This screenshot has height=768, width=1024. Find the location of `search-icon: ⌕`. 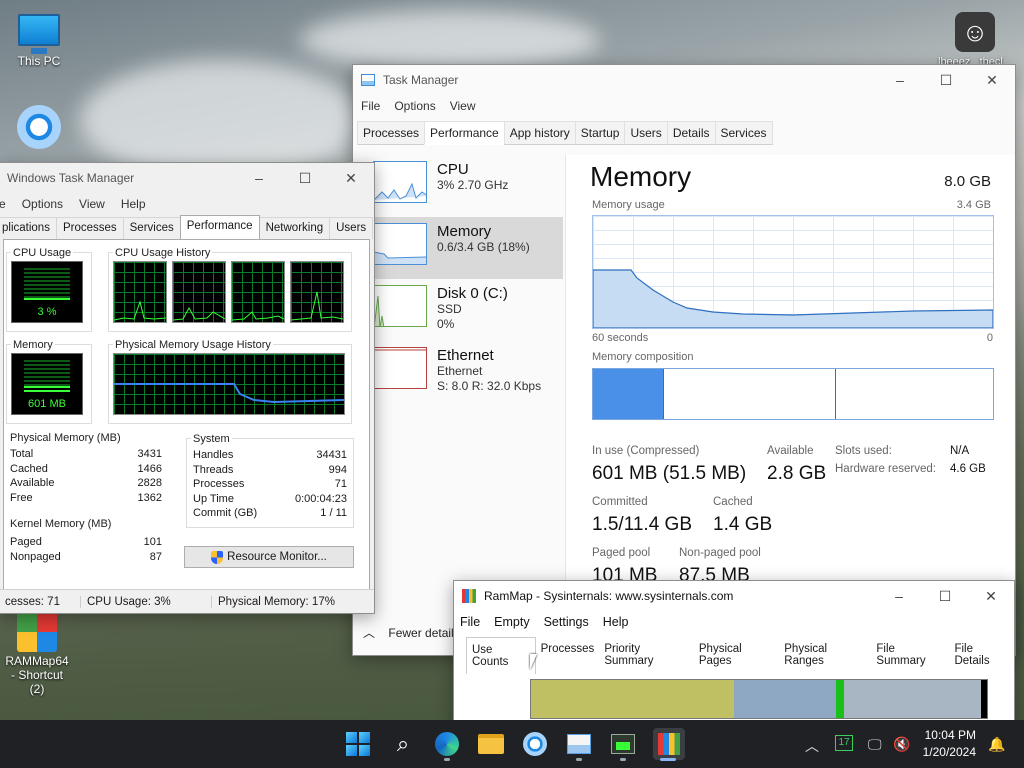

search-icon: ⌕ is located at coordinates (403, 744).